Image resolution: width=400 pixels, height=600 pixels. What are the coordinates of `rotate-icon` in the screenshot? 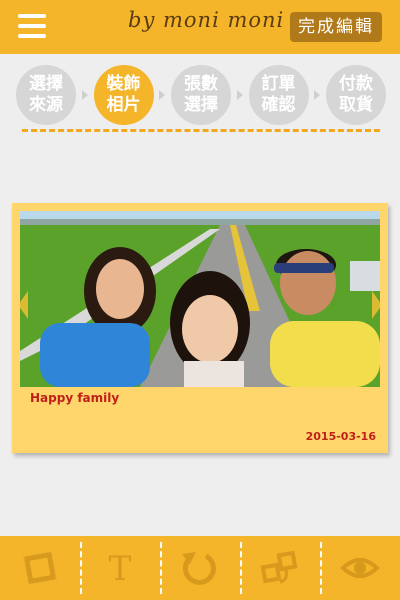 It's located at (199, 568).